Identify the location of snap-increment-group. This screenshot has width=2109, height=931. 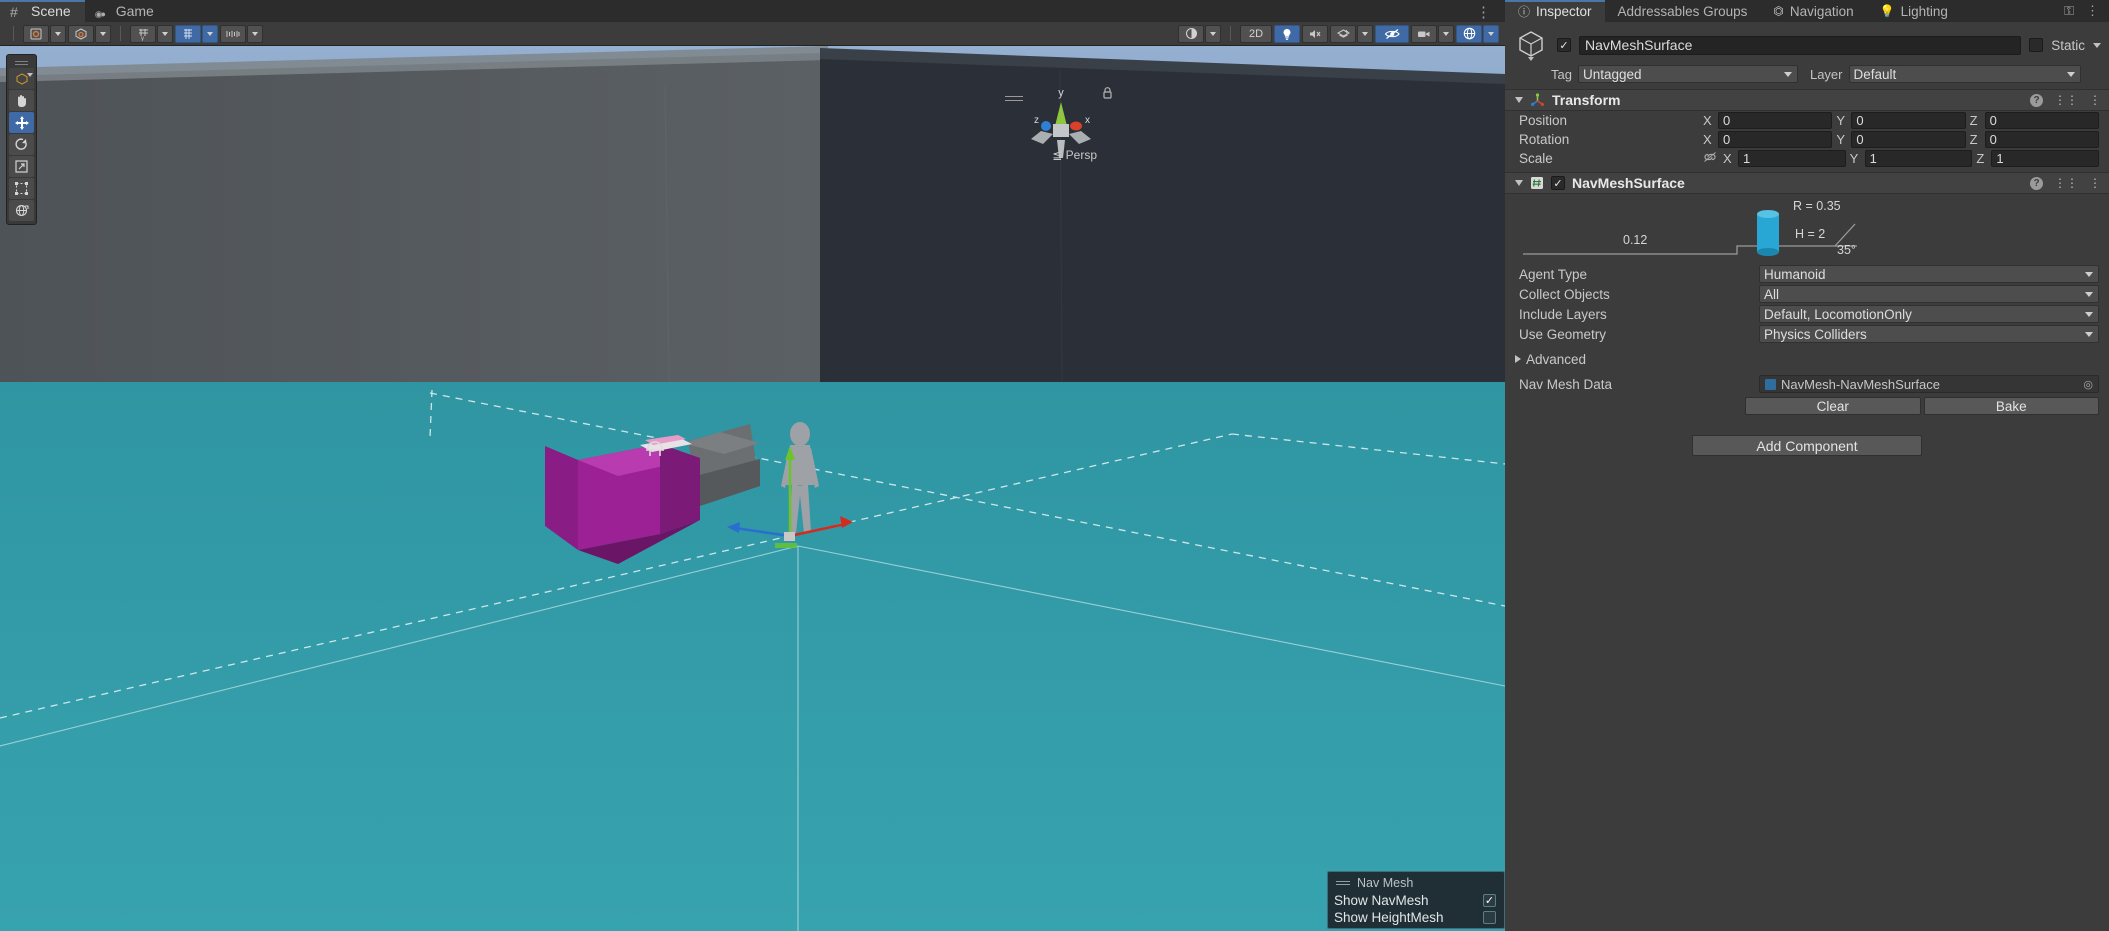
(241, 33).